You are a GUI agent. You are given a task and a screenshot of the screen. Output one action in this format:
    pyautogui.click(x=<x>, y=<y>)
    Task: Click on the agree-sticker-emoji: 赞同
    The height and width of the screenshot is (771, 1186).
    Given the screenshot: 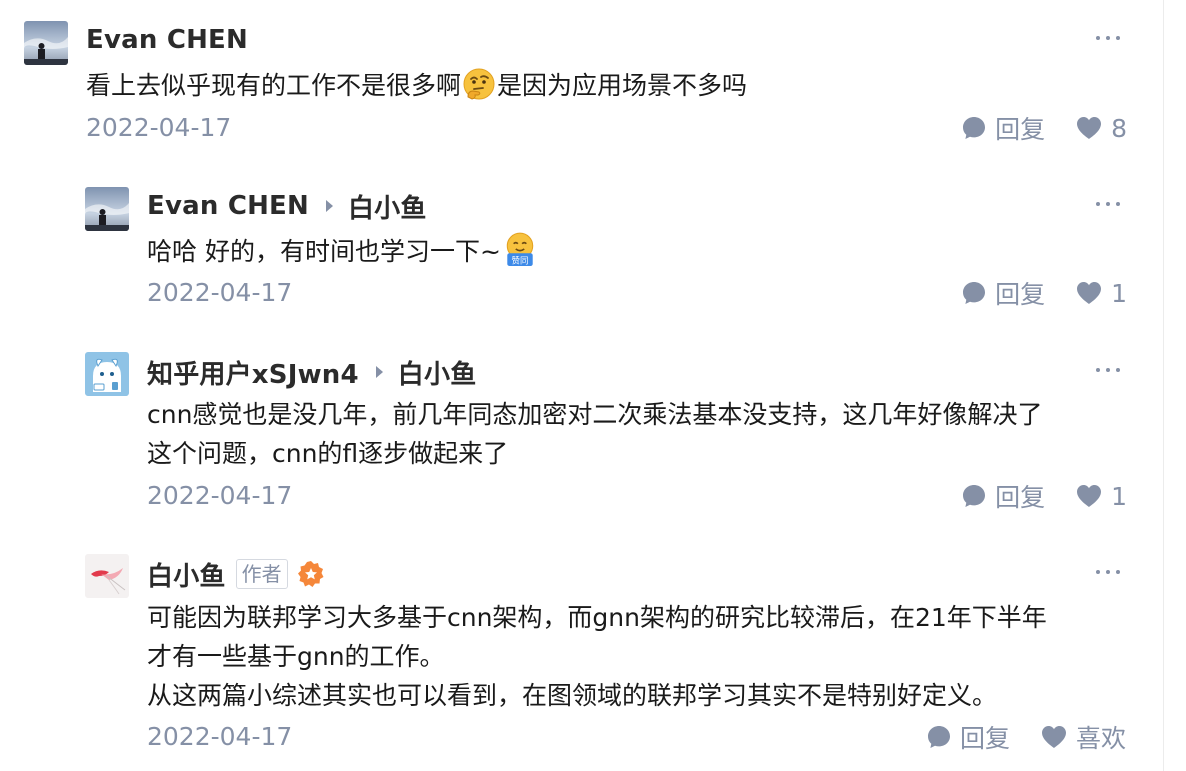 What is the action you would take?
    pyautogui.click(x=520, y=249)
    